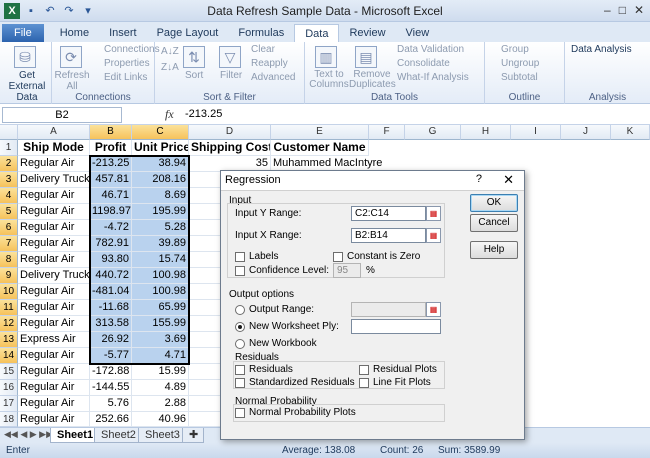  Describe the element at coordinates (396, 326) in the screenshot. I see `new-worksheet-ply-field` at that location.